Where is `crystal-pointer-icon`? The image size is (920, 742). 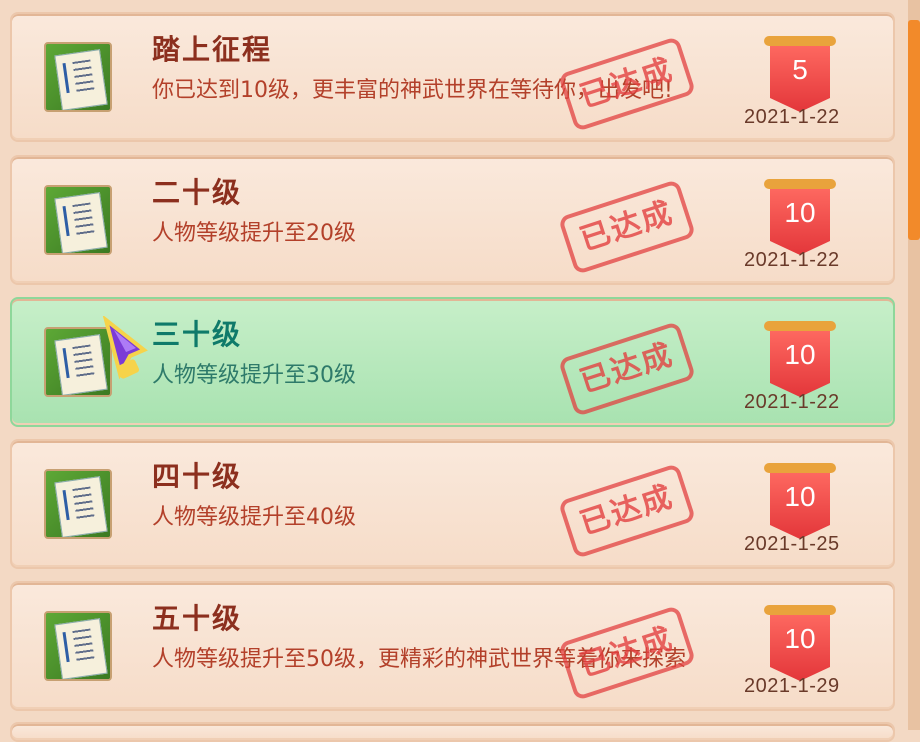
crystal-pointer-icon is located at coordinates (125, 348).